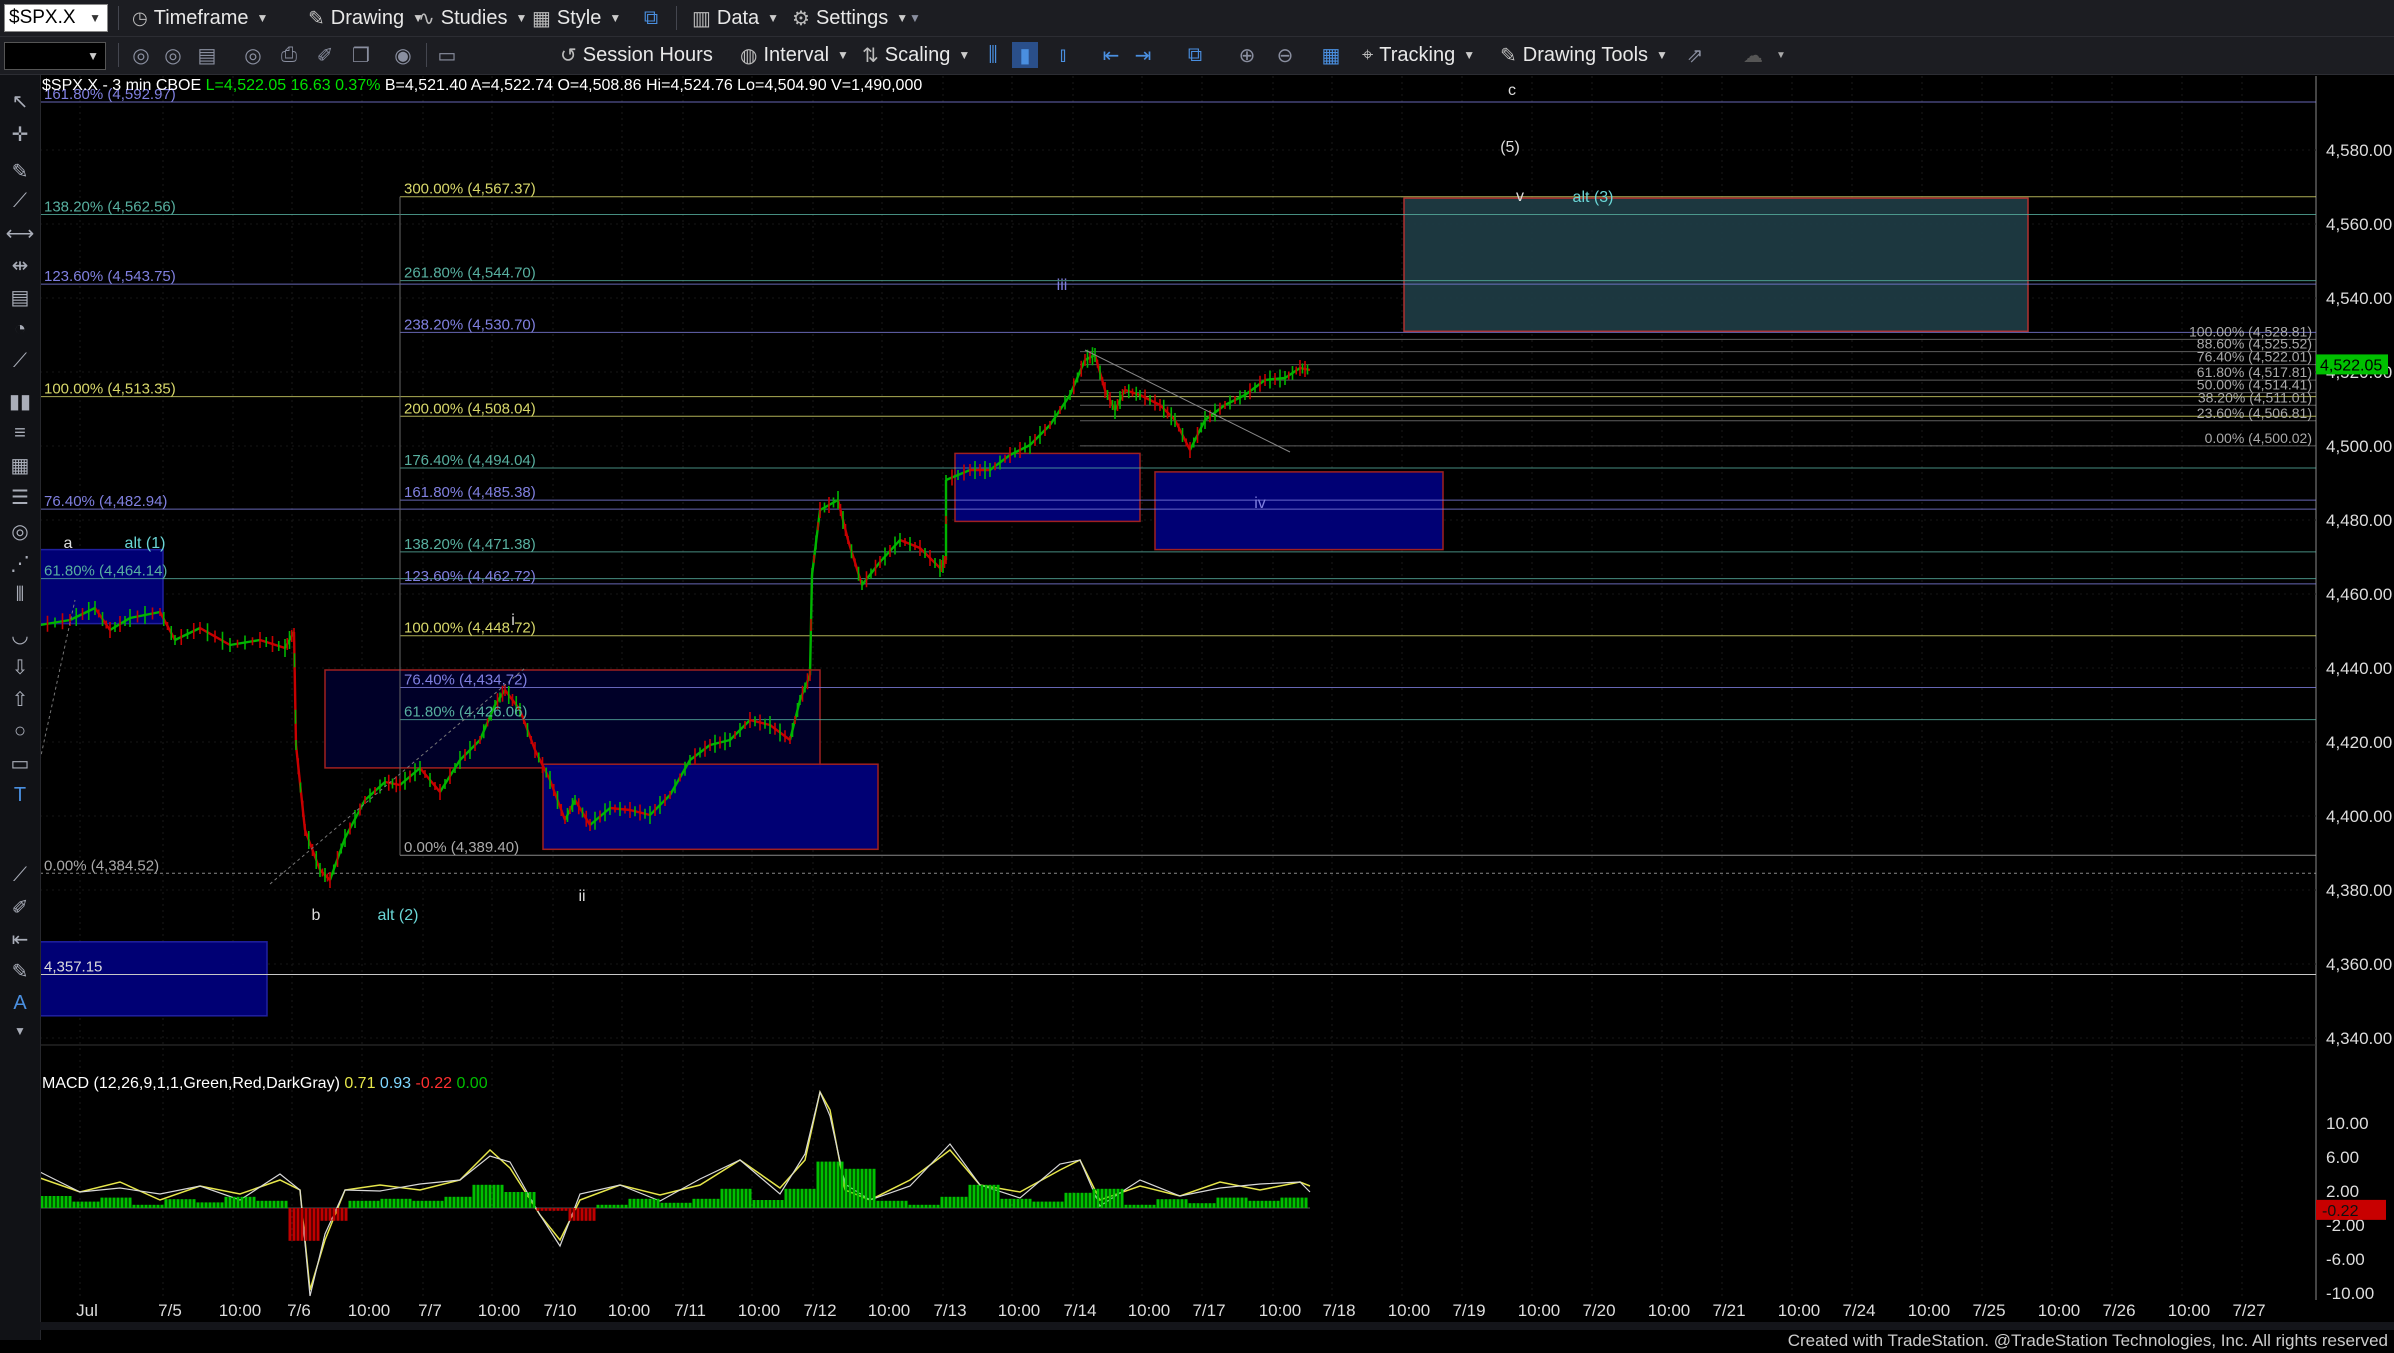 The image size is (2394, 1353). I want to click on time-tick-label: 7/20, so click(1598, 1310).